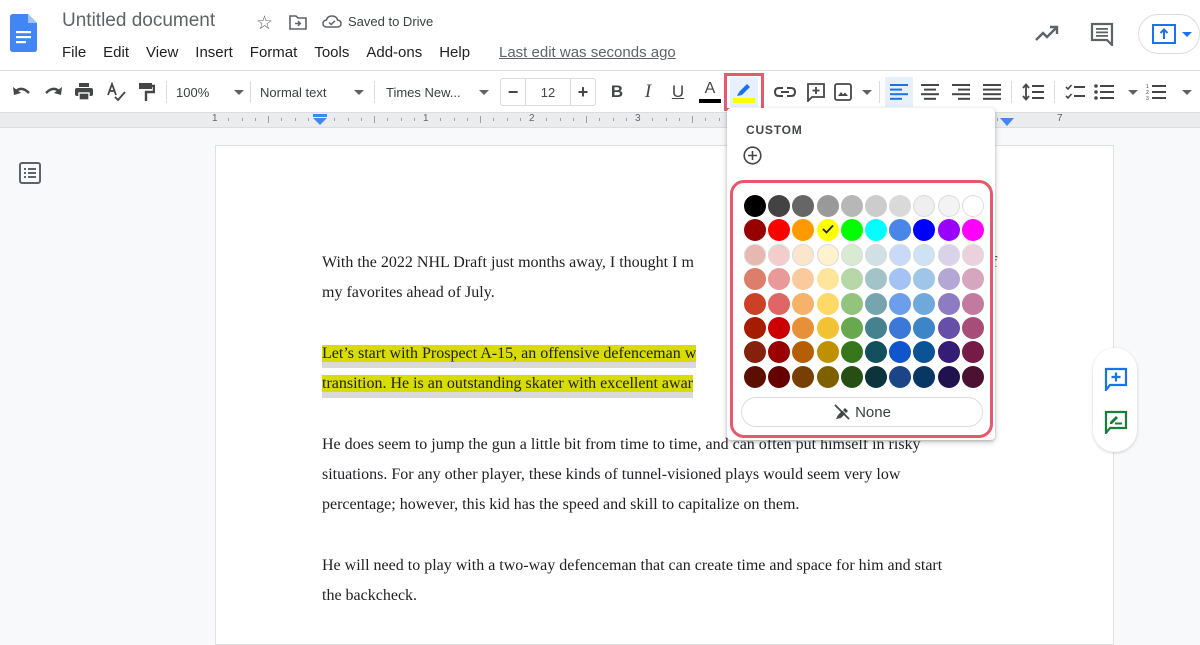  What do you see at coordinates (1116, 422) in the screenshot?
I see `suggest-edits-icon` at bounding box center [1116, 422].